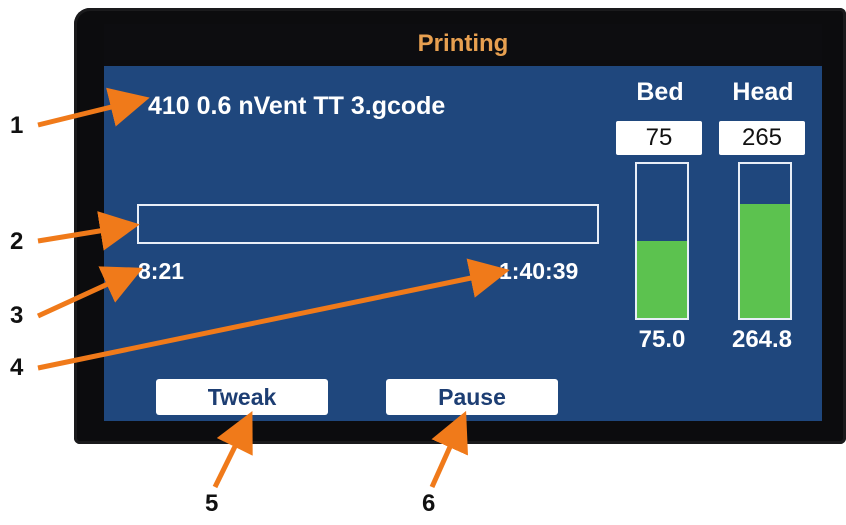 The height and width of the screenshot is (525, 846). Describe the element at coordinates (17, 241) in the screenshot. I see `callout-number-2: 2` at that location.